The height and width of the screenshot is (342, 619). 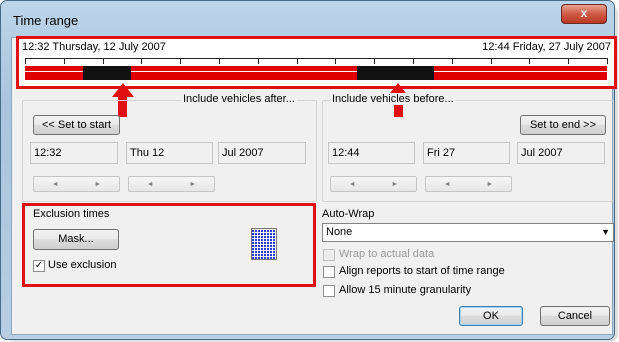 I want to click on before-day-field: Fri 27, so click(x=466, y=153).